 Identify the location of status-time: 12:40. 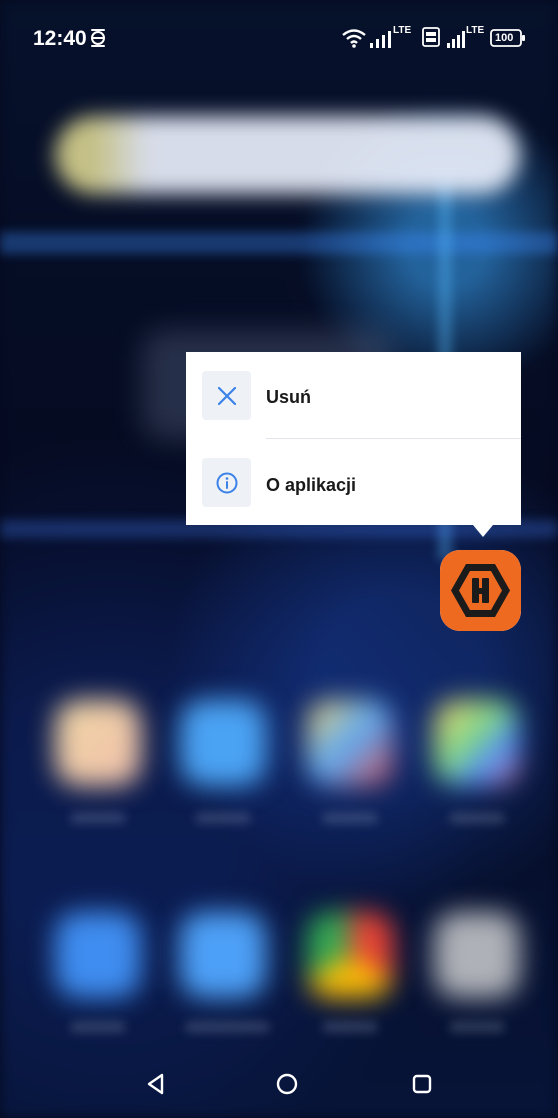
(60, 38).